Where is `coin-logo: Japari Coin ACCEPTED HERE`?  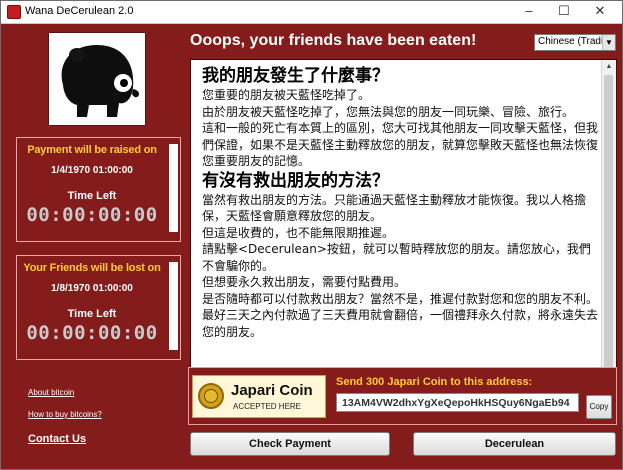
coin-logo: Japari Coin ACCEPTED HERE is located at coordinates (259, 396).